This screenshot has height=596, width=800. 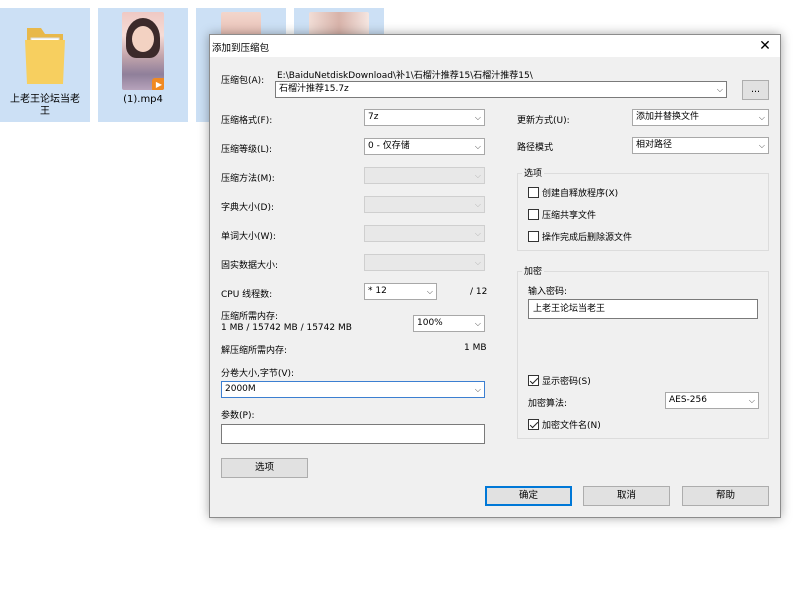 I want to click on mem-comp-label: 压缩所需内存:, so click(x=250, y=317).